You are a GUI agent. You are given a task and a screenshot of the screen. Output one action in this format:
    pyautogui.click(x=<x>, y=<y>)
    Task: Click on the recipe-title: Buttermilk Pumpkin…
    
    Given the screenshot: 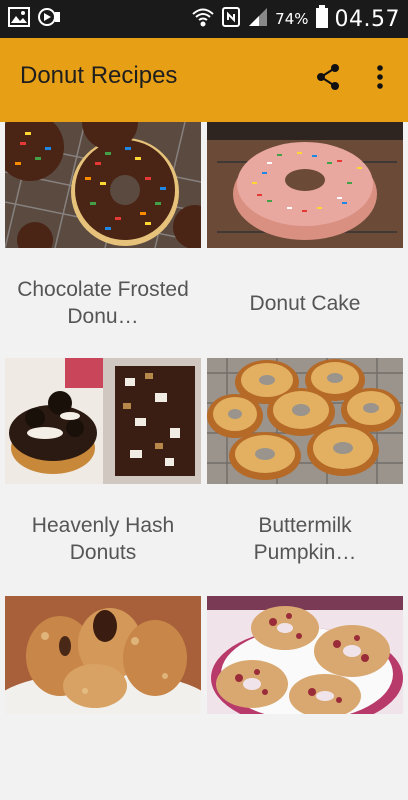 What is the action you would take?
    pyautogui.click(x=305, y=539)
    